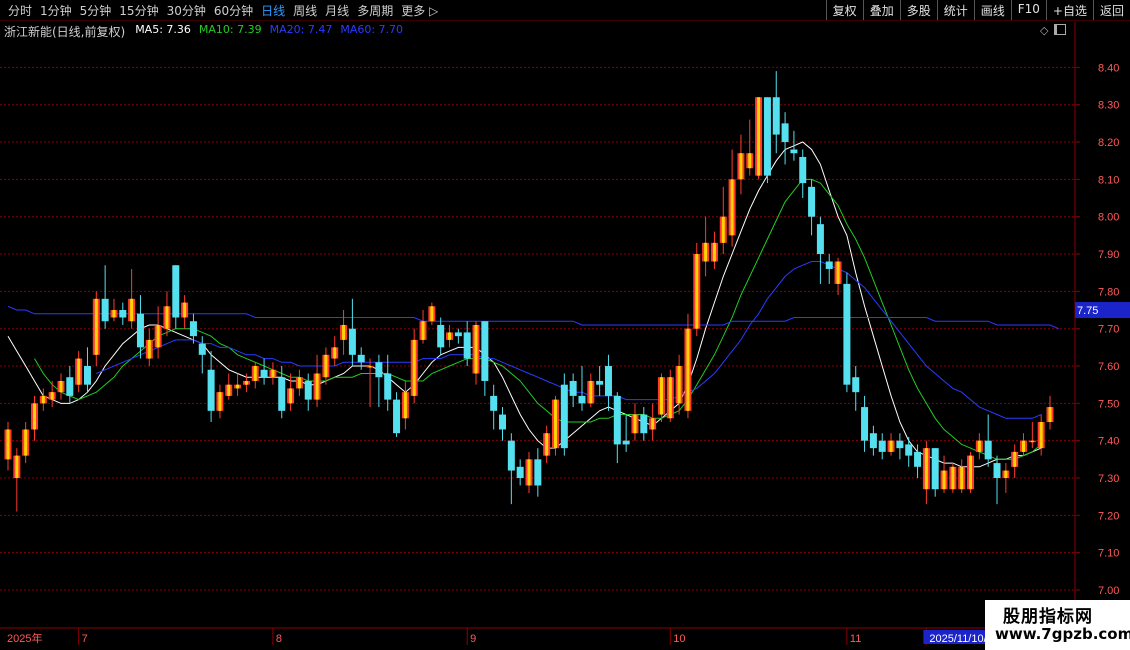 This screenshot has height=650, width=1130. Describe the element at coordinates (1044, 30) in the screenshot. I see `diamond-icon: ◇` at that location.